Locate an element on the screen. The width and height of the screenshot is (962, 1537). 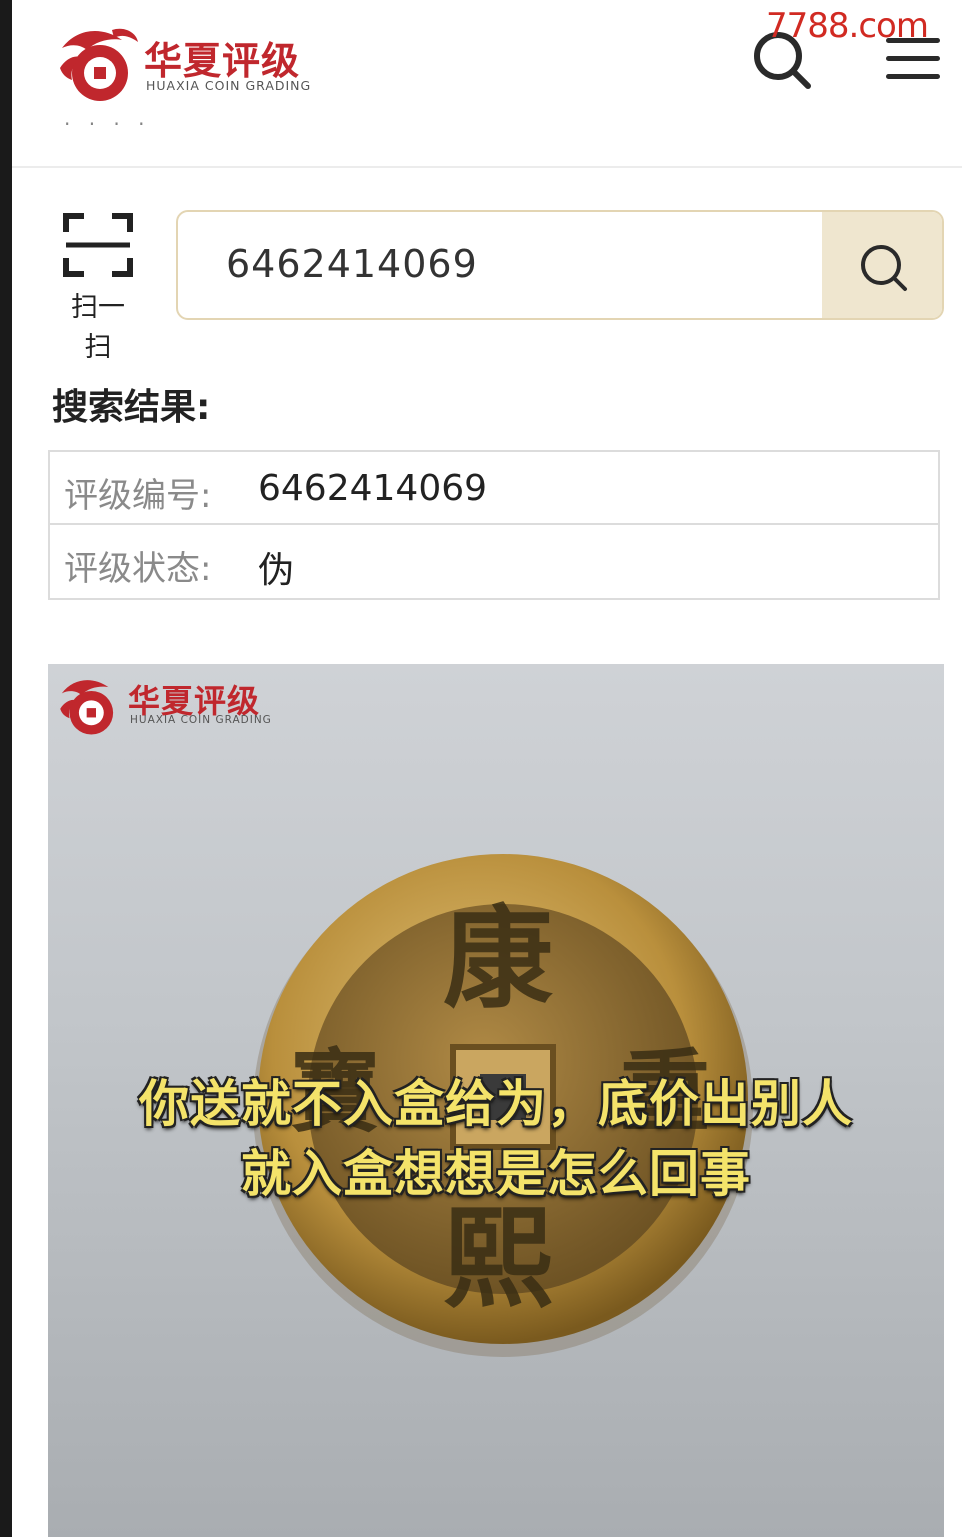
brand-name-cn: 华夏评级 is located at coordinates (222, 61).